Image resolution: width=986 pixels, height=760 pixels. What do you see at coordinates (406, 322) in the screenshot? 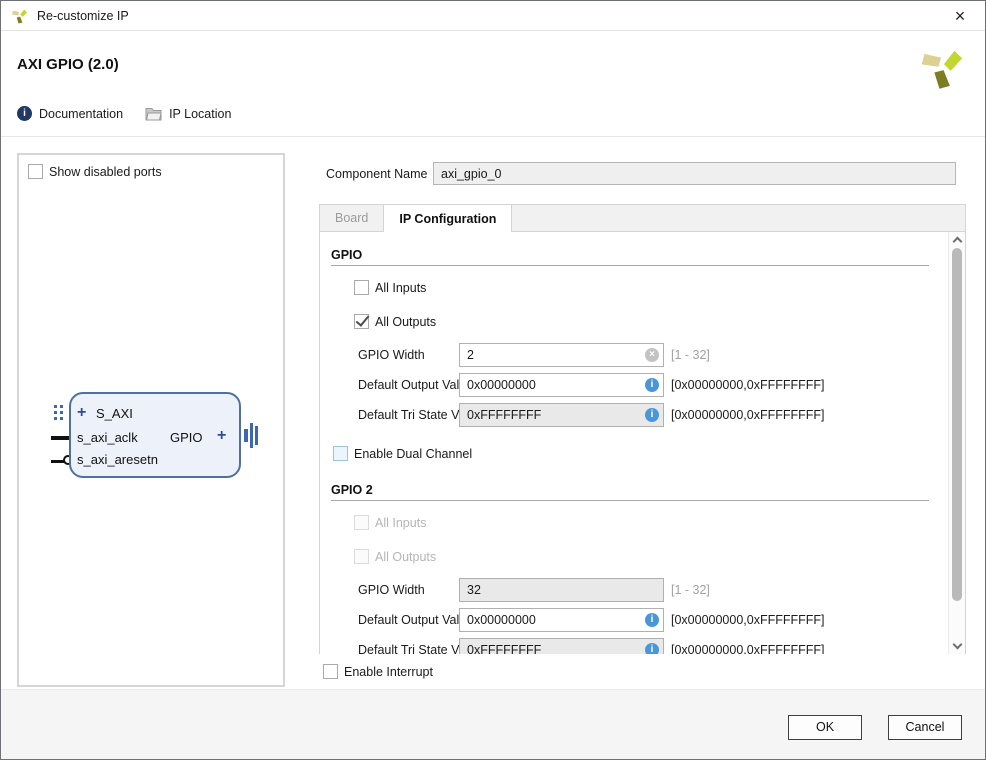
I see `gpio-all-outputs-label: All Outputs` at bounding box center [406, 322].